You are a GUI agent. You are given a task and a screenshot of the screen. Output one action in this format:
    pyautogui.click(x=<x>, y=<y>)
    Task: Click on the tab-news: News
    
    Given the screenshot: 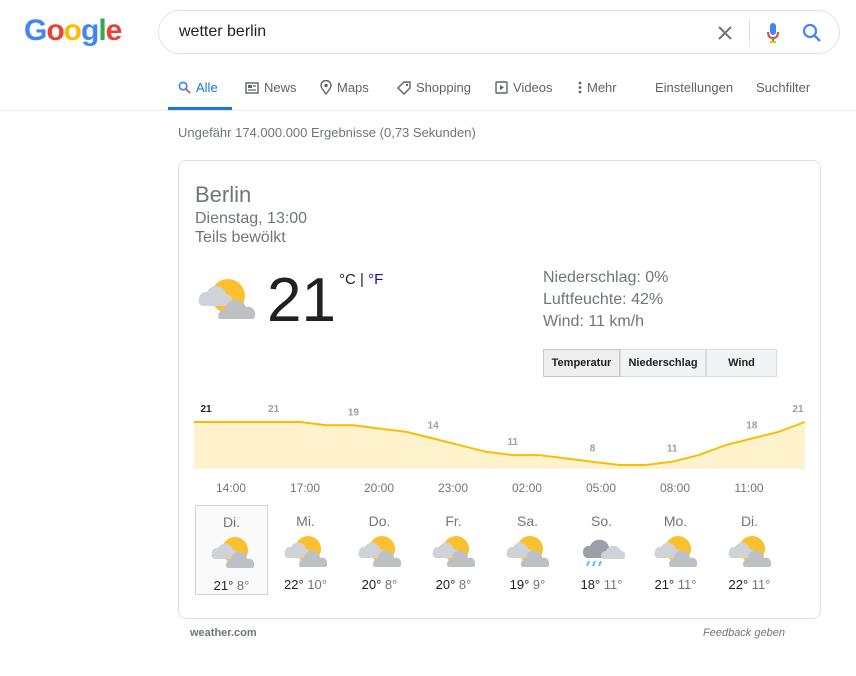 What is the action you would take?
    pyautogui.click(x=271, y=87)
    